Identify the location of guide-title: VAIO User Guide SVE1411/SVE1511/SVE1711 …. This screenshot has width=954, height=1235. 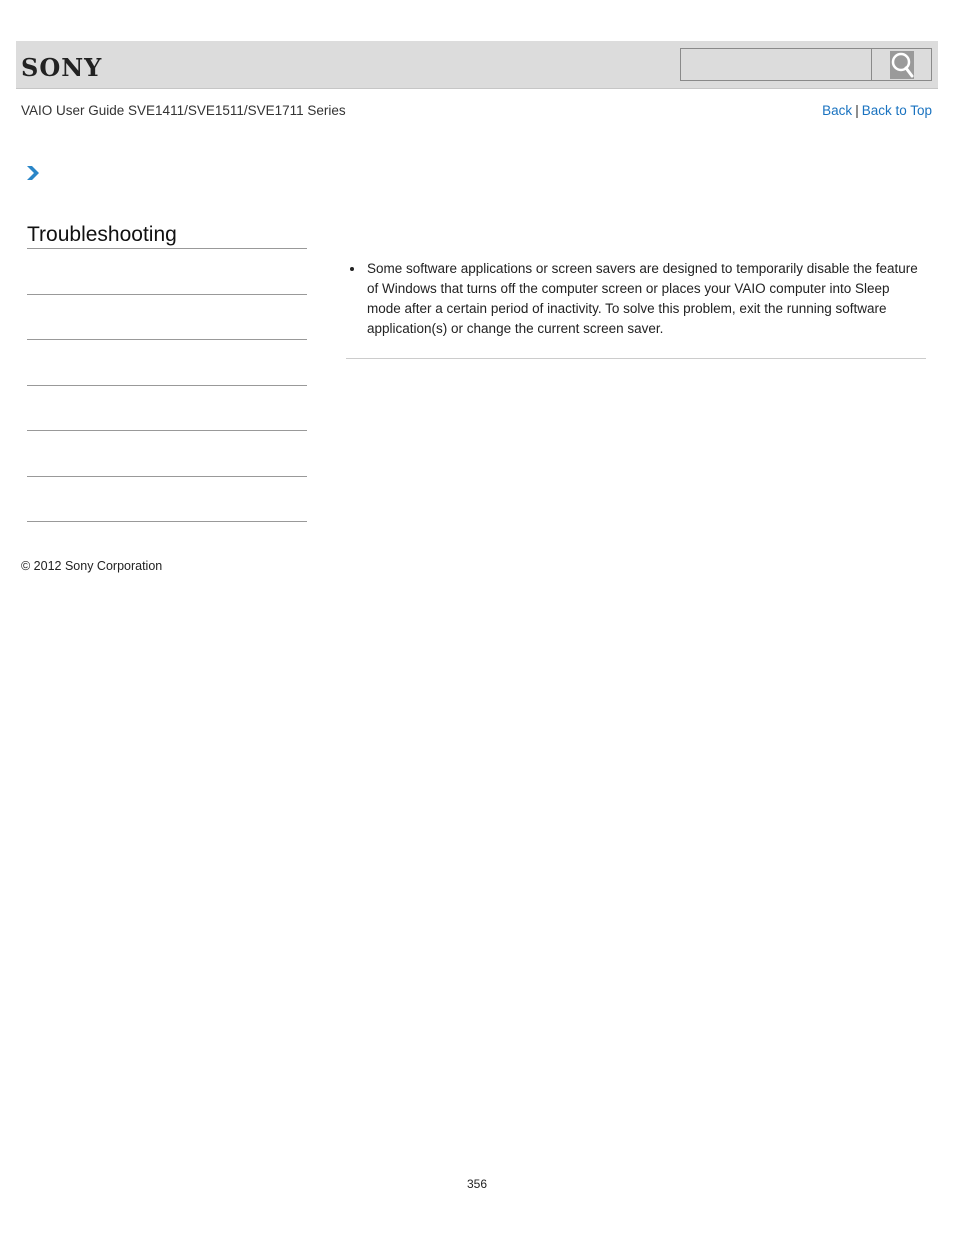
(183, 110).